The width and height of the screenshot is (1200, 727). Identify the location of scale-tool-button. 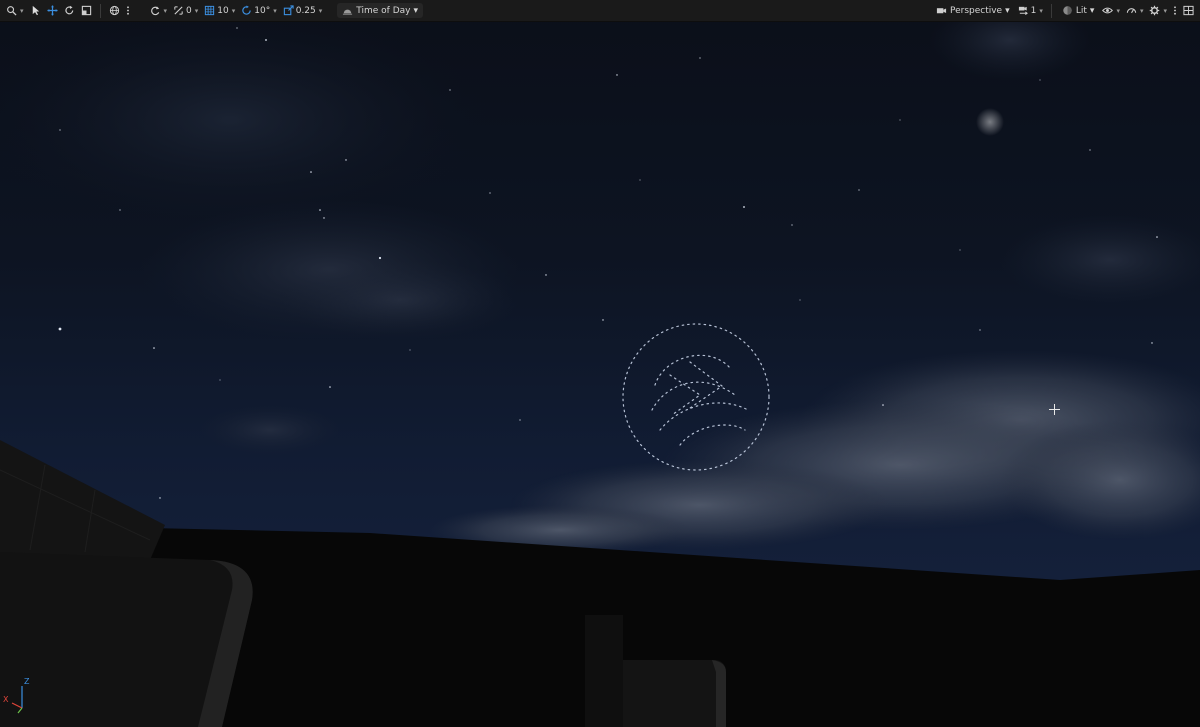
(86, 11).